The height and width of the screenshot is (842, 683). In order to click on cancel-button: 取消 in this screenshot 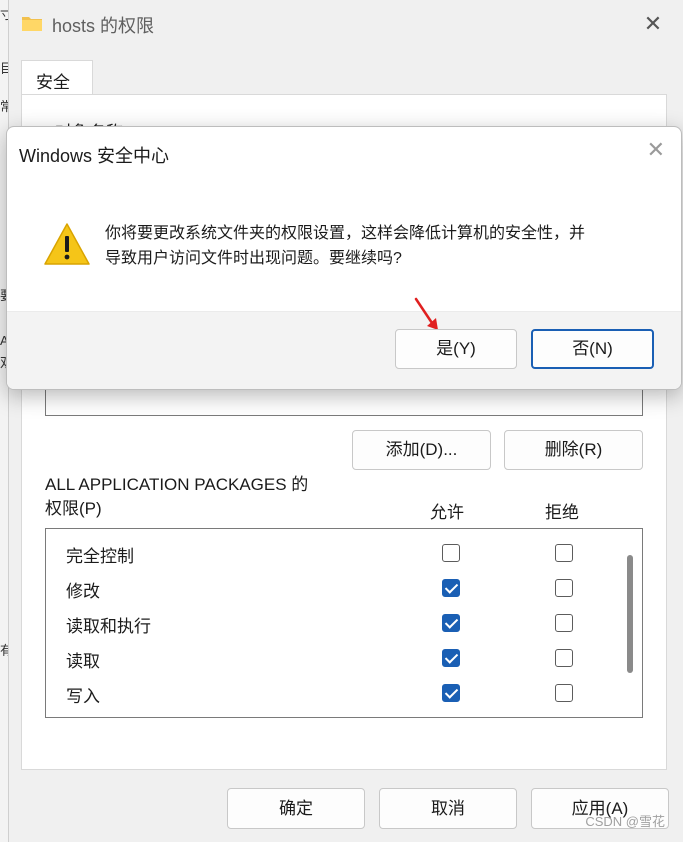, I will do `click(448, 808)`.